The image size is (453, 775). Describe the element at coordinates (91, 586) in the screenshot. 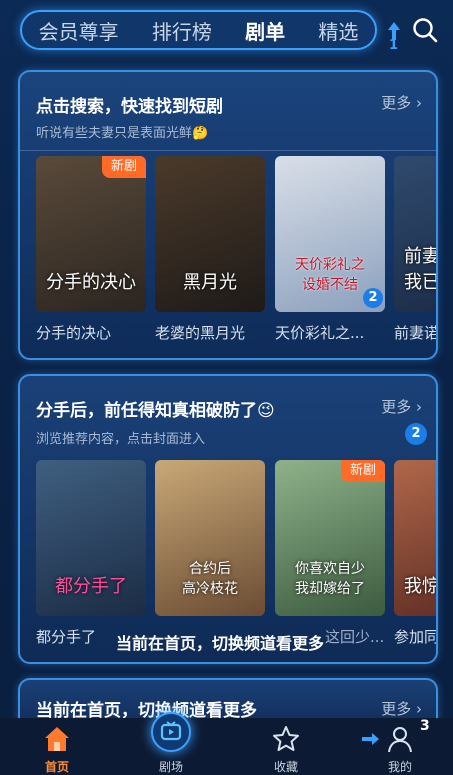

I see `poster-text: 都分手了` at that location.